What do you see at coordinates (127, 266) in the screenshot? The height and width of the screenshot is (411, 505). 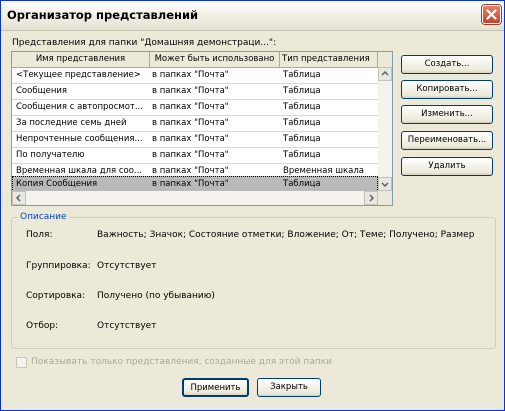 I see `grouping-value: Отсутствует` at bounding box center [127, 266].